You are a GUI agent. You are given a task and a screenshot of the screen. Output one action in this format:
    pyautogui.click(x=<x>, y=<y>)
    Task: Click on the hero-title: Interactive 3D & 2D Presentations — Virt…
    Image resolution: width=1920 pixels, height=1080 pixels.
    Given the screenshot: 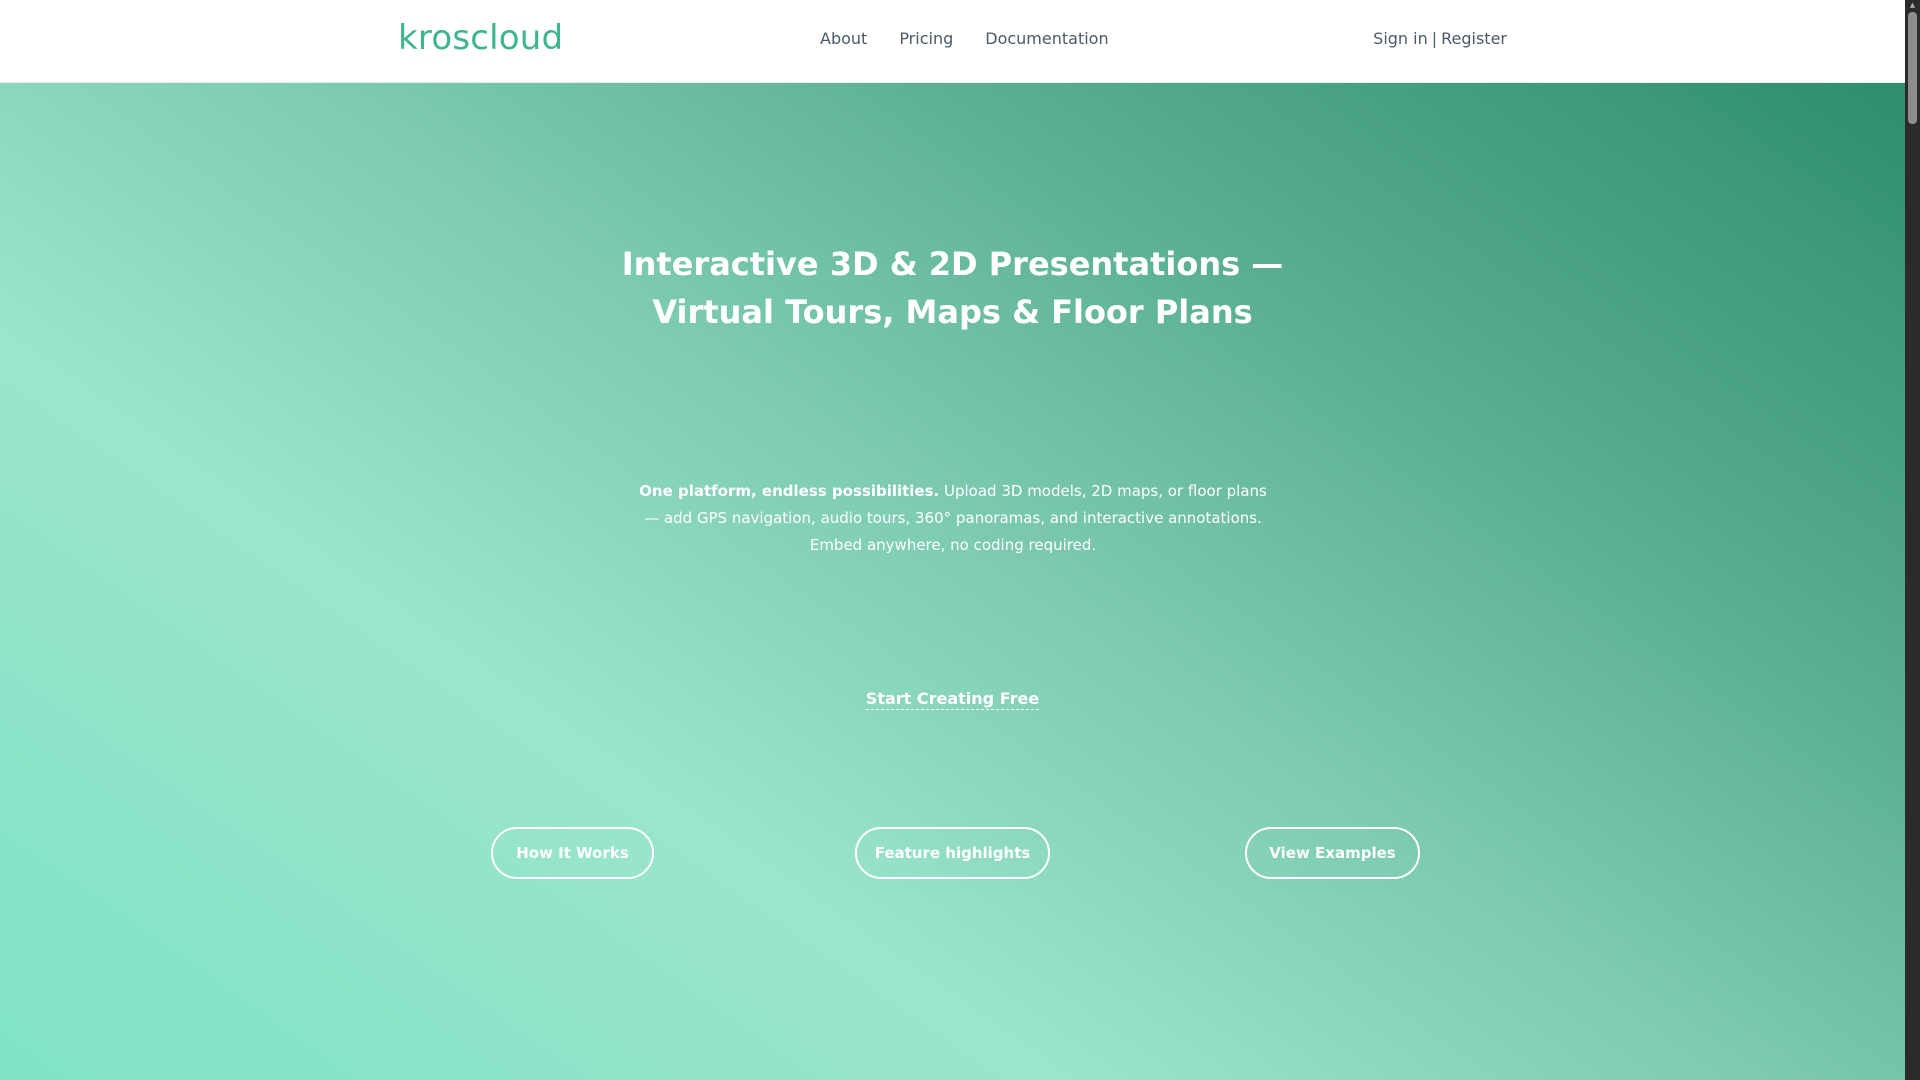 What is the action you would take?
    pyautogui.click(x=952, y=288)
    